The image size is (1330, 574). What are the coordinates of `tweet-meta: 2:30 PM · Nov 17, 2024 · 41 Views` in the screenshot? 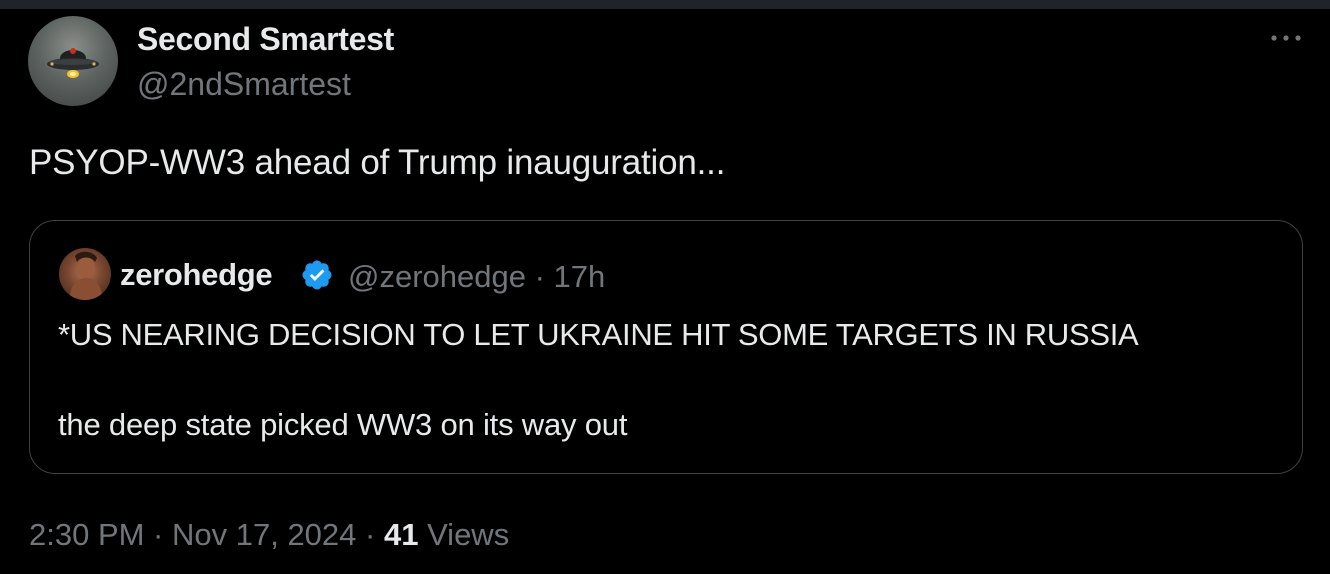 It's located at (269, 535).